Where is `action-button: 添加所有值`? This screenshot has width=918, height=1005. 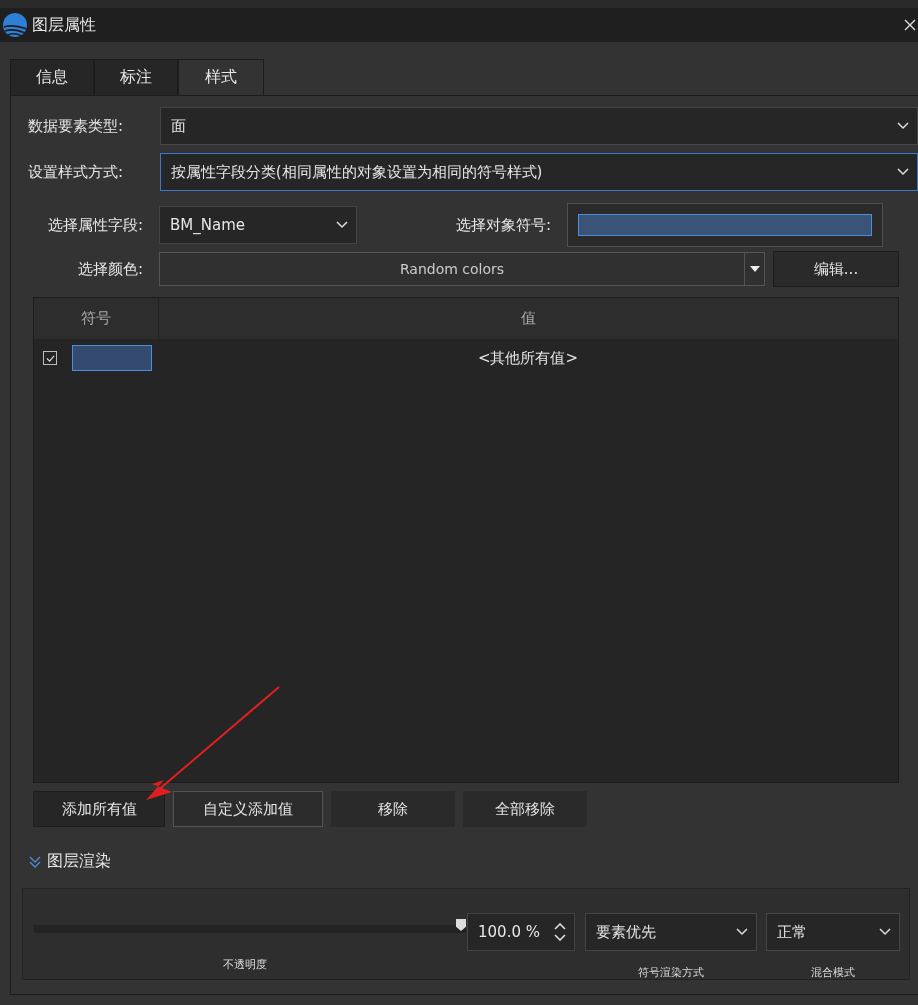 action-button: 添加所有值 is located at coordinates (99, 809).